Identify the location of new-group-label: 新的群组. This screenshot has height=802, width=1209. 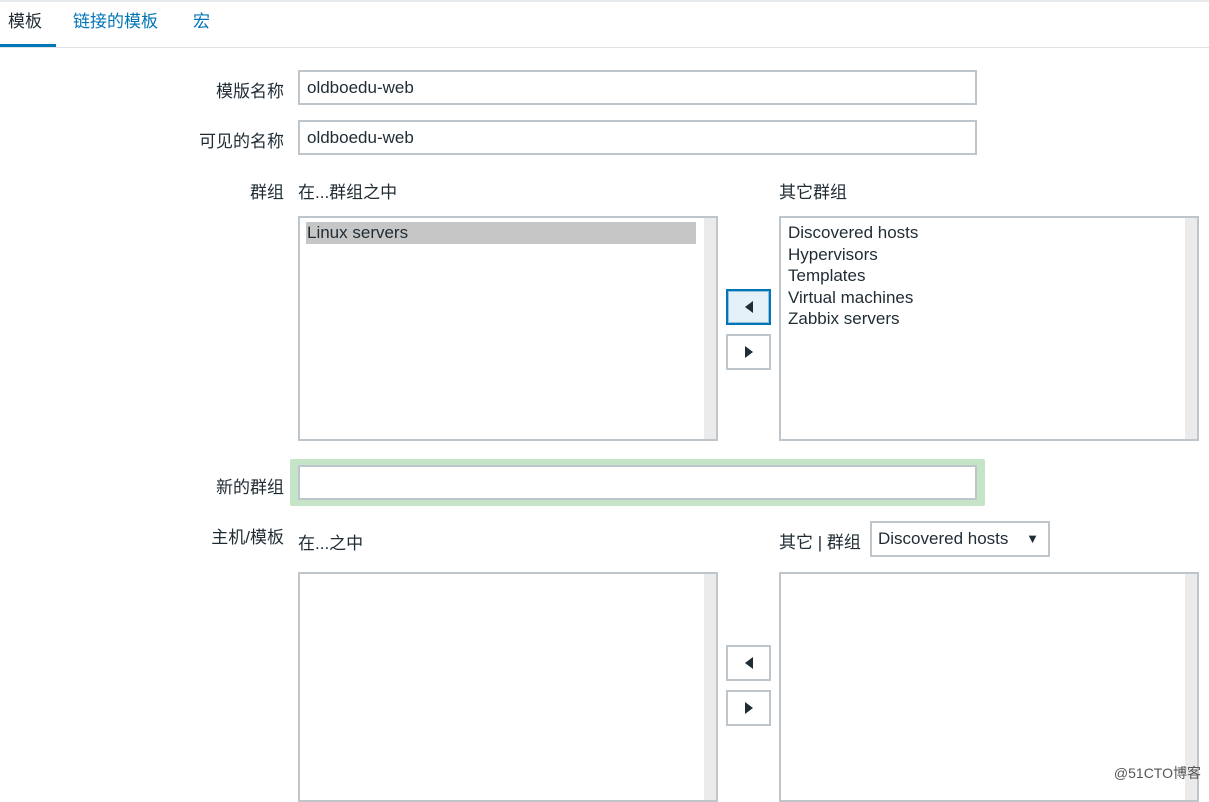
(250, 487).